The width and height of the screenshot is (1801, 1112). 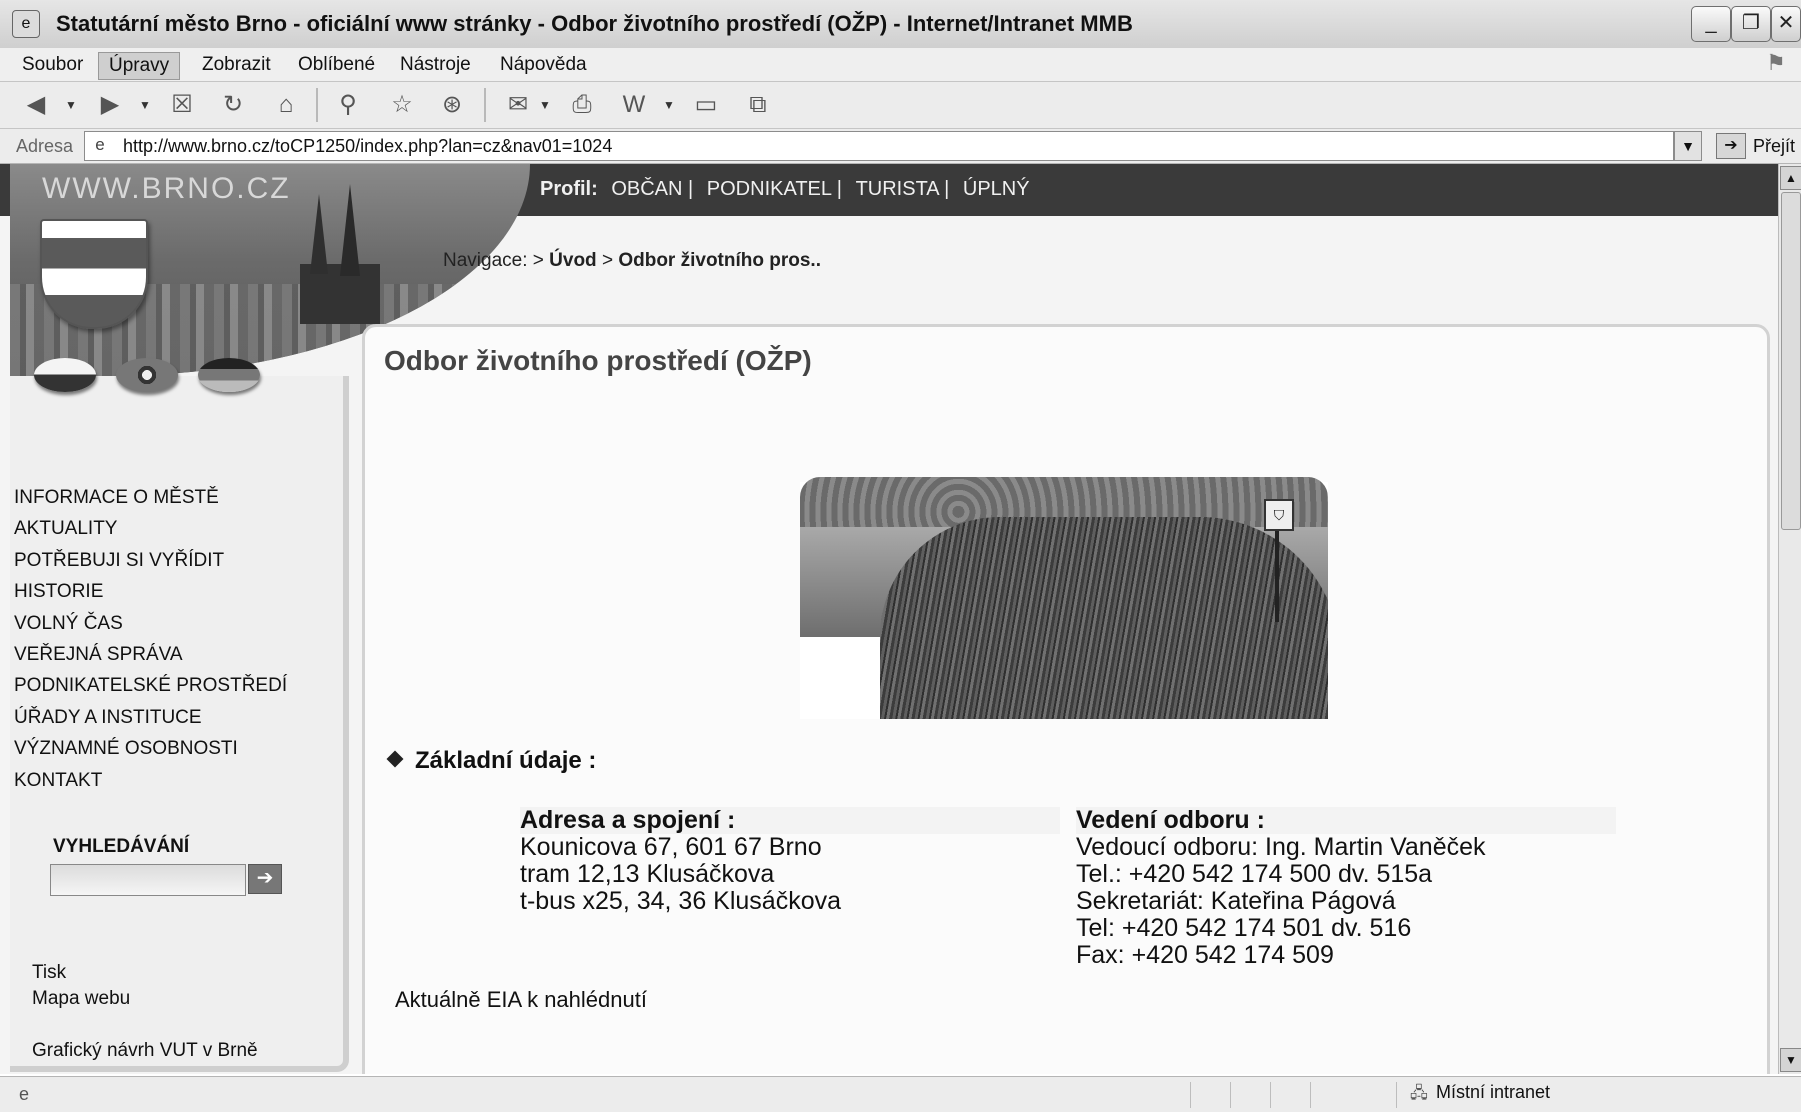 What do you see at coordinates (569, 189) in the screenshot?
I see `profile-label: Profil:` at bounding box center [569, 189].